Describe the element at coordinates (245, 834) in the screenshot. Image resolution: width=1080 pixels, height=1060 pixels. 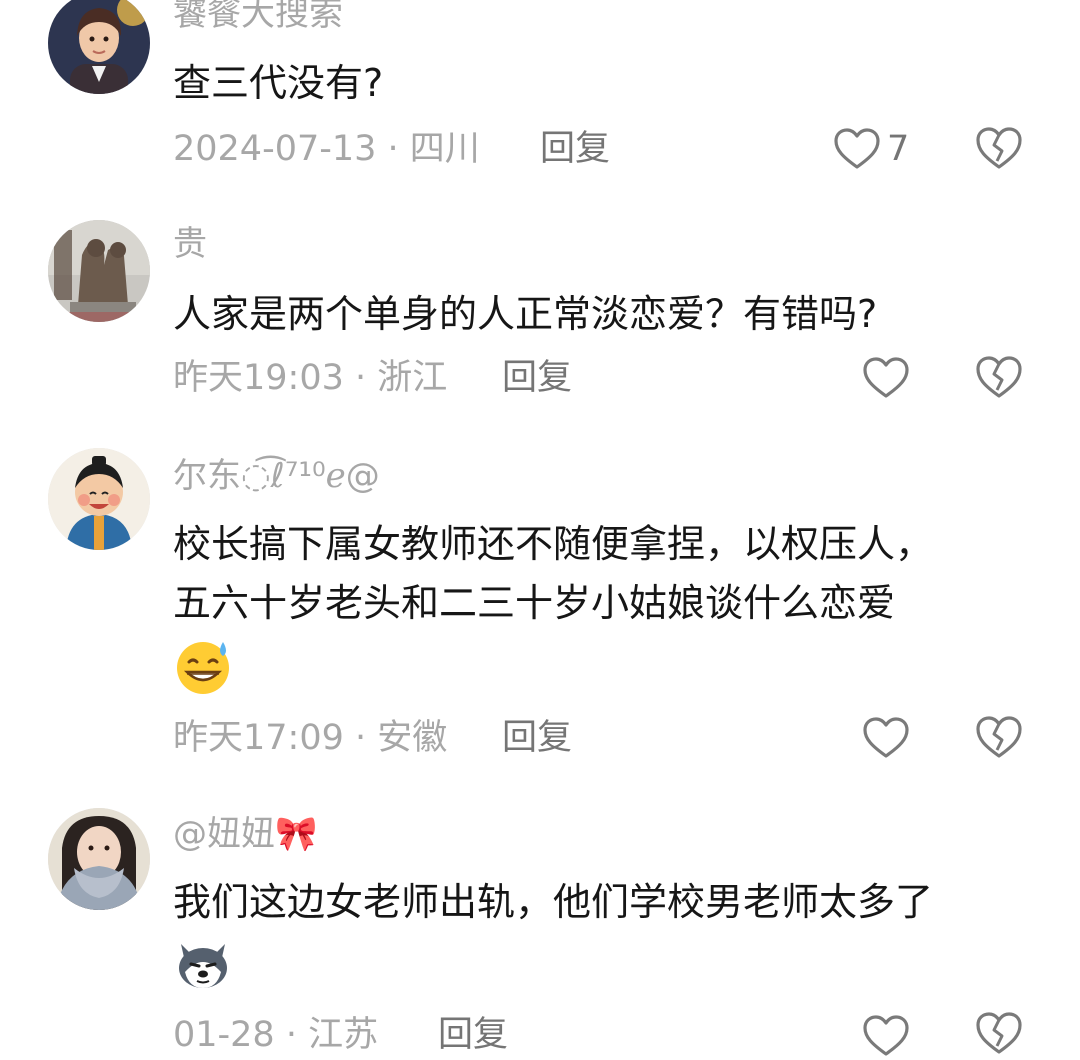
I see `username: @妞妞🎀` at that location.